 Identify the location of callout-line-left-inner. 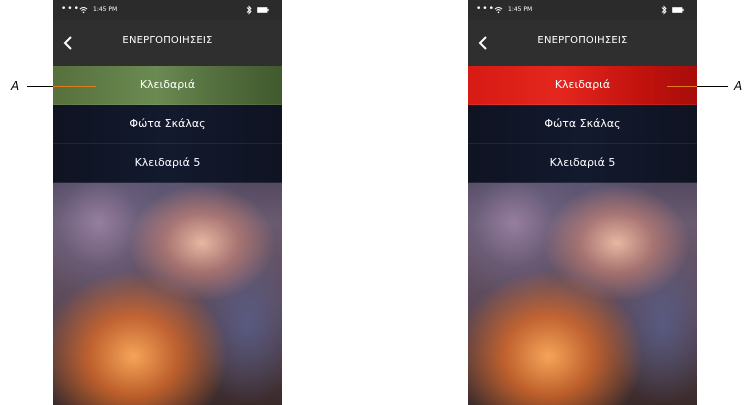
(74, 86).